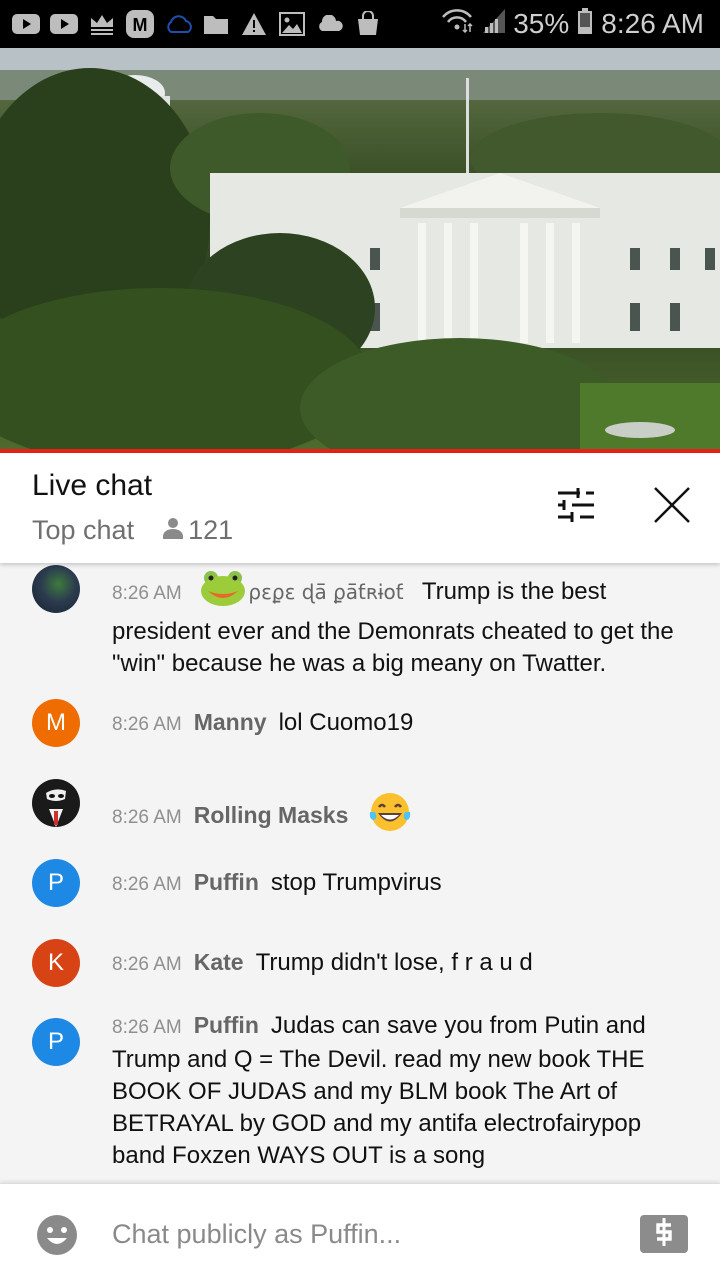 This screenshot has height=1280, width=720. Describe the element at coordinates (83, 530) in the screenshot. I see `chat-mode-dropdown: Top chat` at that location.